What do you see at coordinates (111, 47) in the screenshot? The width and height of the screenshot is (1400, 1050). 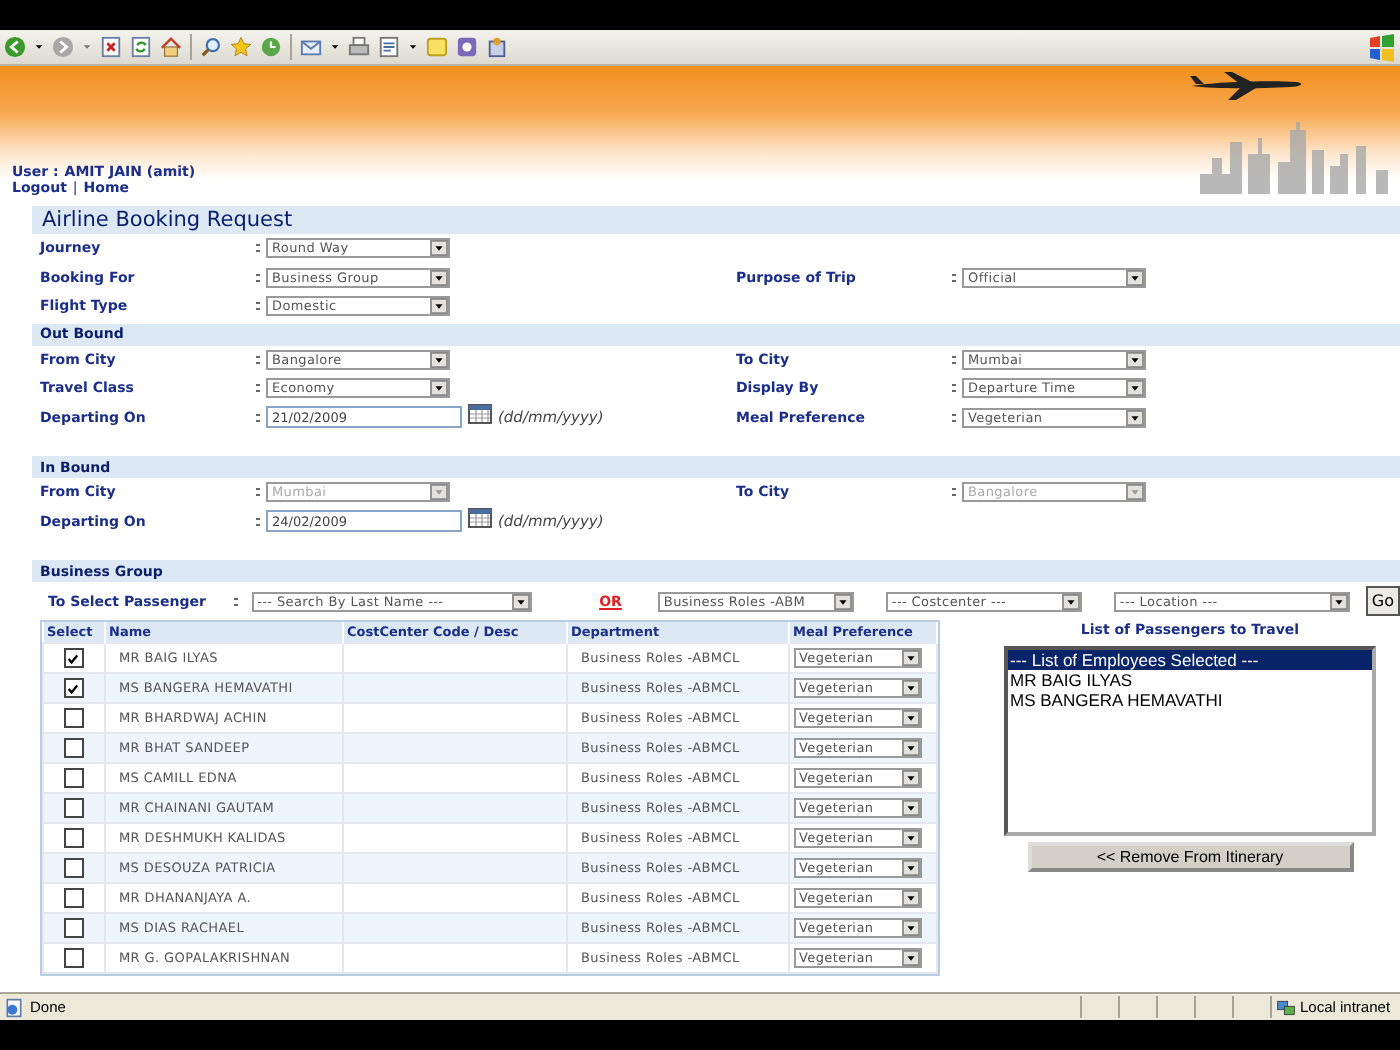 I see `stop-icon` at bounding box center [111, 47].